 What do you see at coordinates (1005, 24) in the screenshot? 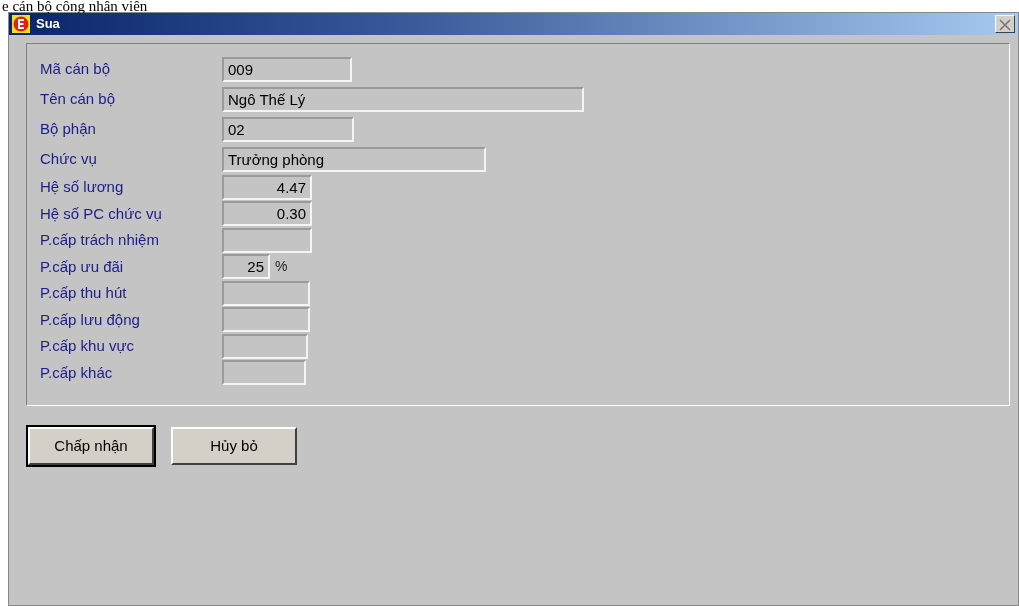
I see `close-button` at bounding box center [1005, 24].